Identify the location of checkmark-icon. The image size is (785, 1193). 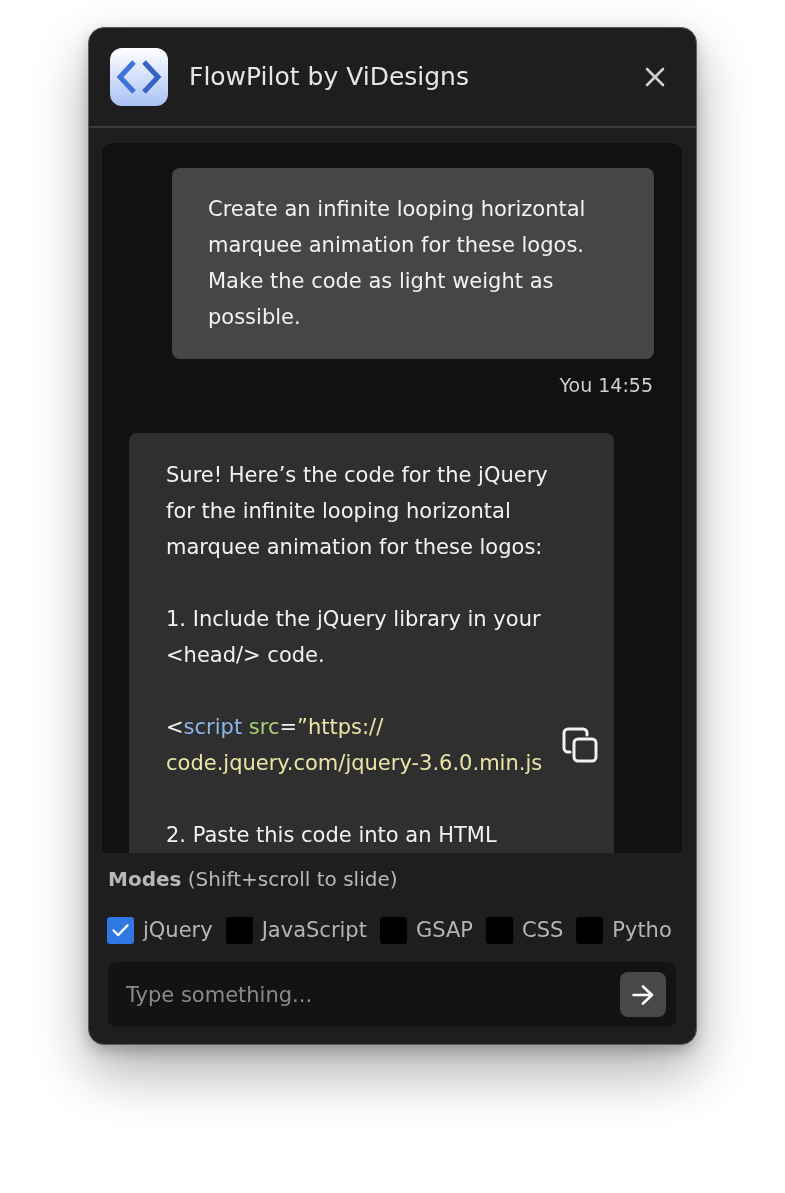
(120, 930).